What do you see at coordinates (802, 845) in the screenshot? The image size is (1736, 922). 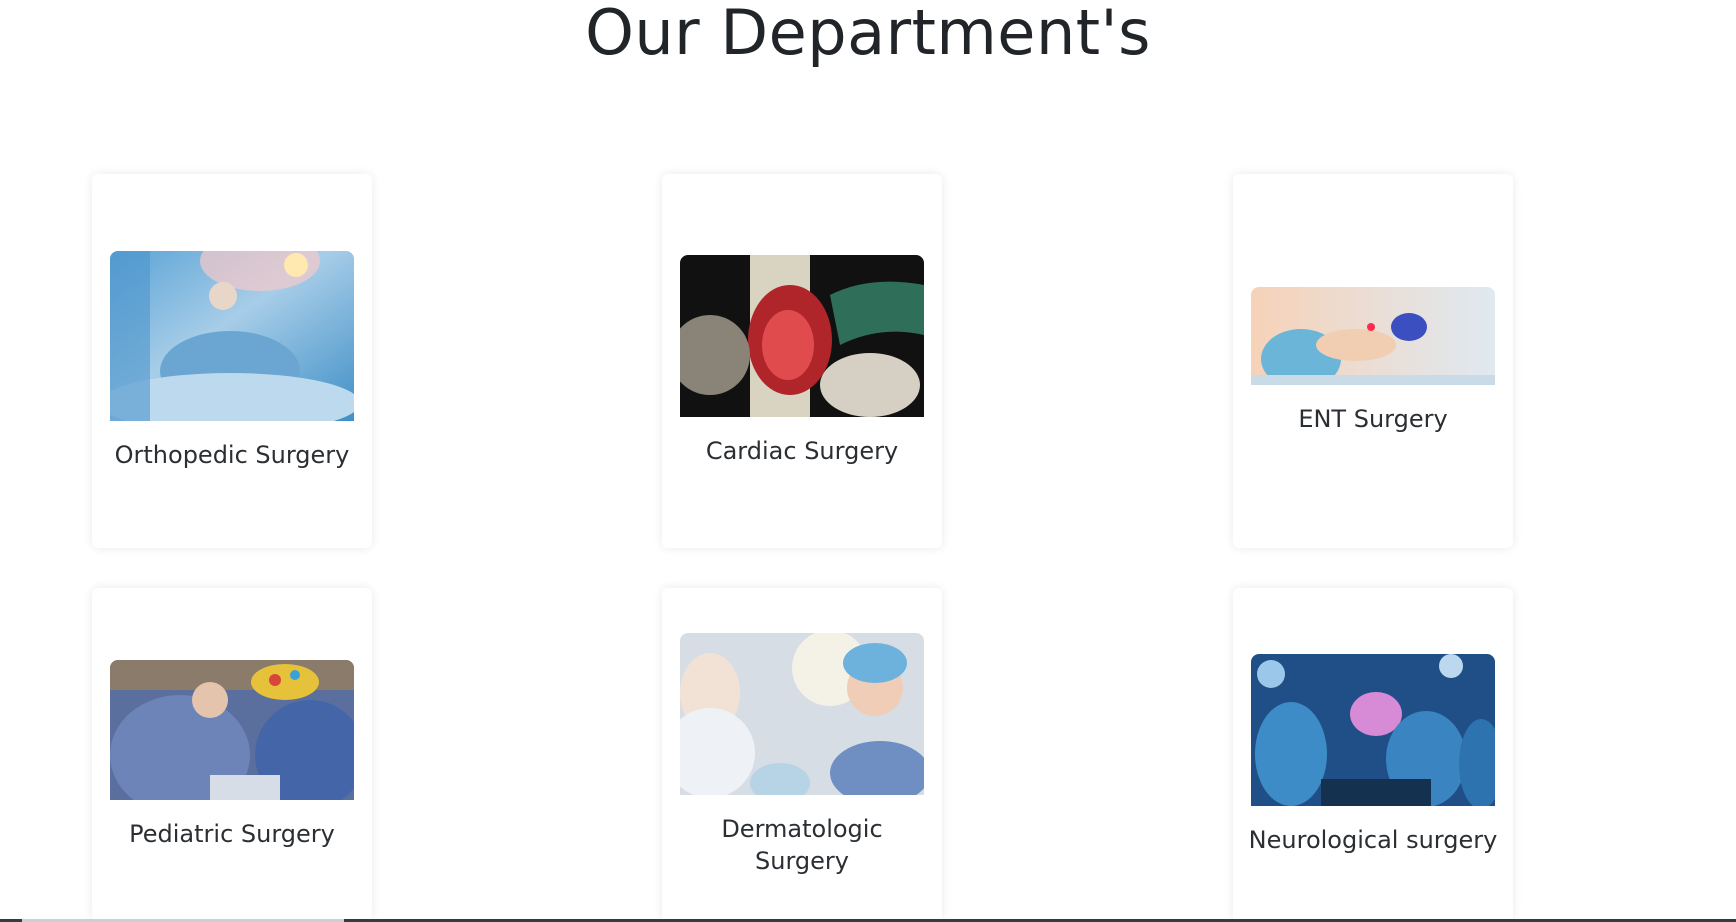 I see `department-title: Dermatologic Surgery` at bounding box center [802, 845].